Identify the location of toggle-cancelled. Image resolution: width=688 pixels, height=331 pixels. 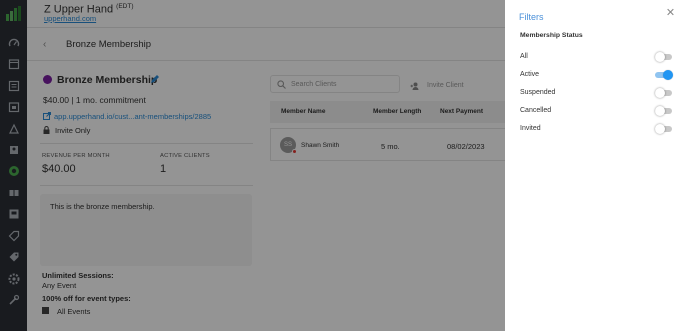
(663, 111).